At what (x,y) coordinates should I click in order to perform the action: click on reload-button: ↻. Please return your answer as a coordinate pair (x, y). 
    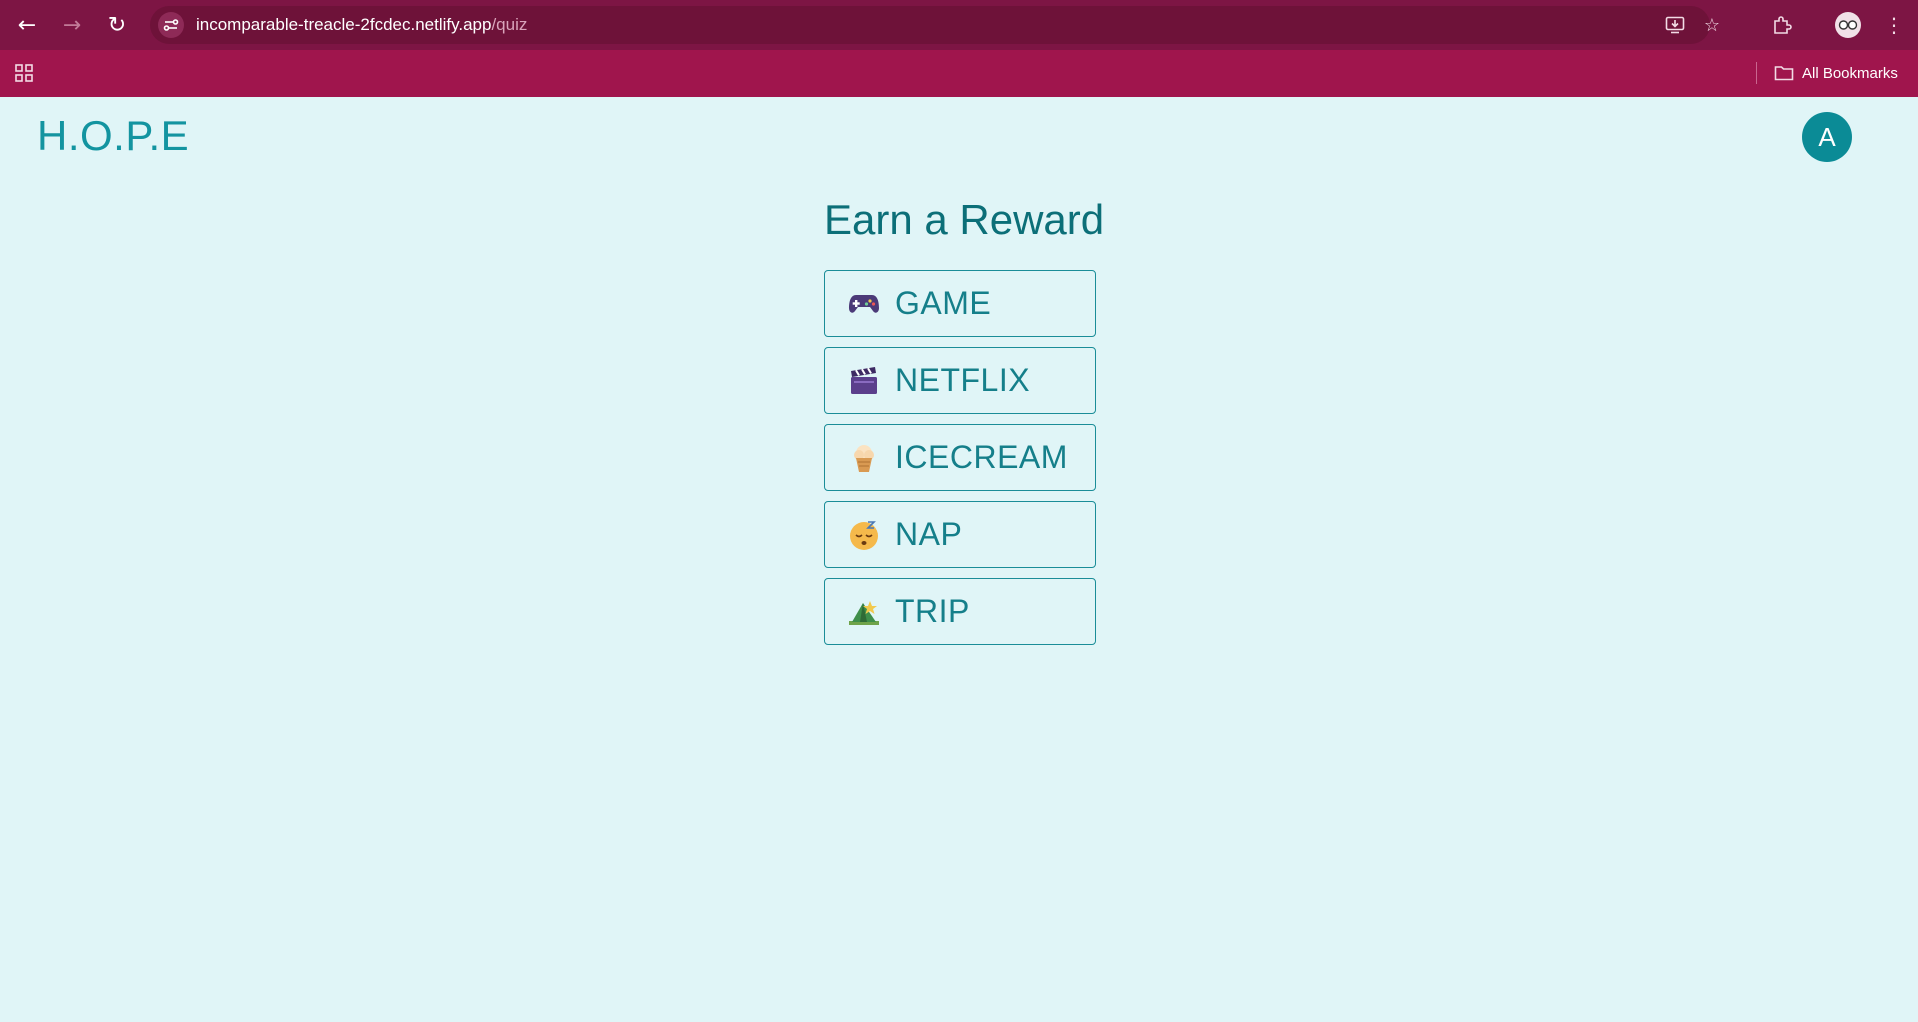
    Looking at the image, I should click on (117, 25).